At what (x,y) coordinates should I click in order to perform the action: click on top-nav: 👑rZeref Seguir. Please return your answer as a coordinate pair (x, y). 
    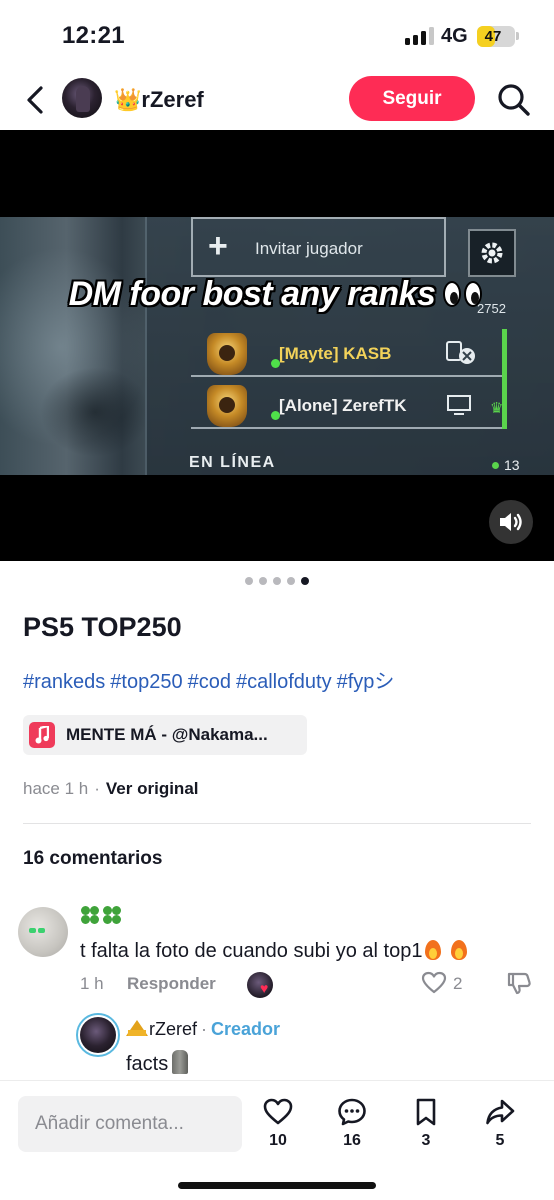
    Looking at the image, I should click on (277, 100).